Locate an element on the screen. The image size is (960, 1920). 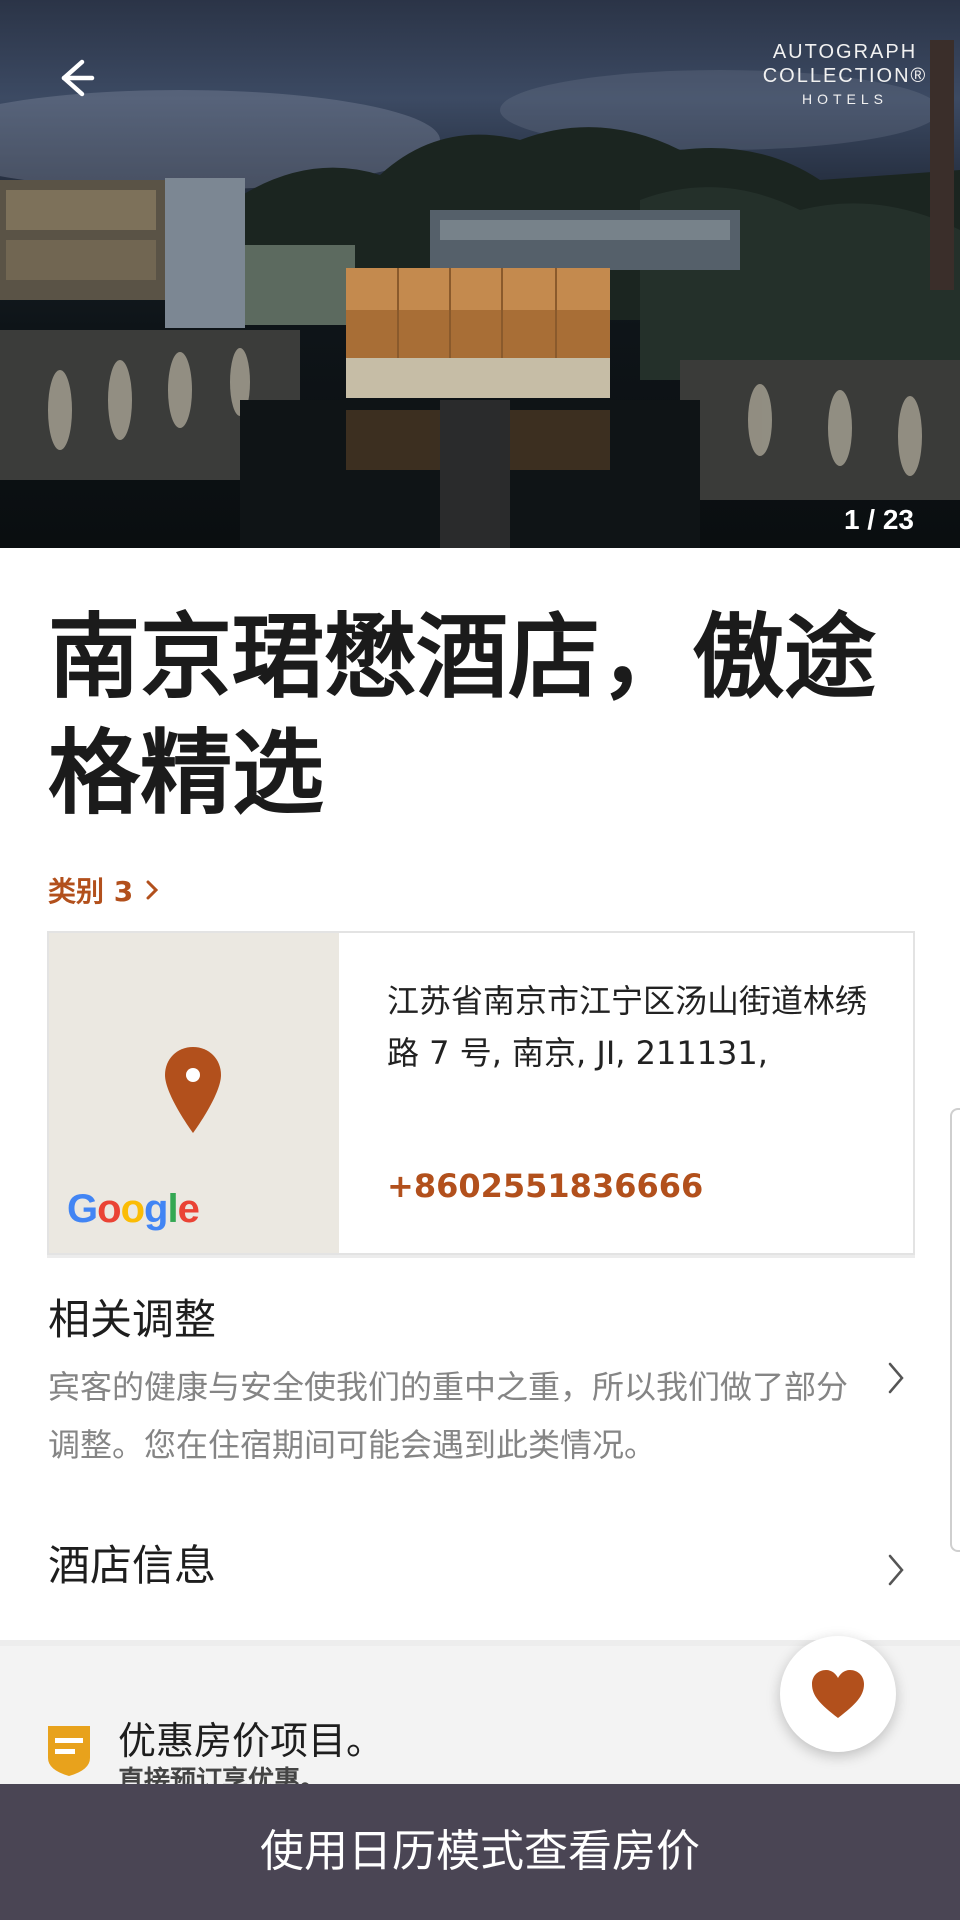
hotel-name: 南京珺懋酒店，傲途格精选 is located at coordinates (462, 715).